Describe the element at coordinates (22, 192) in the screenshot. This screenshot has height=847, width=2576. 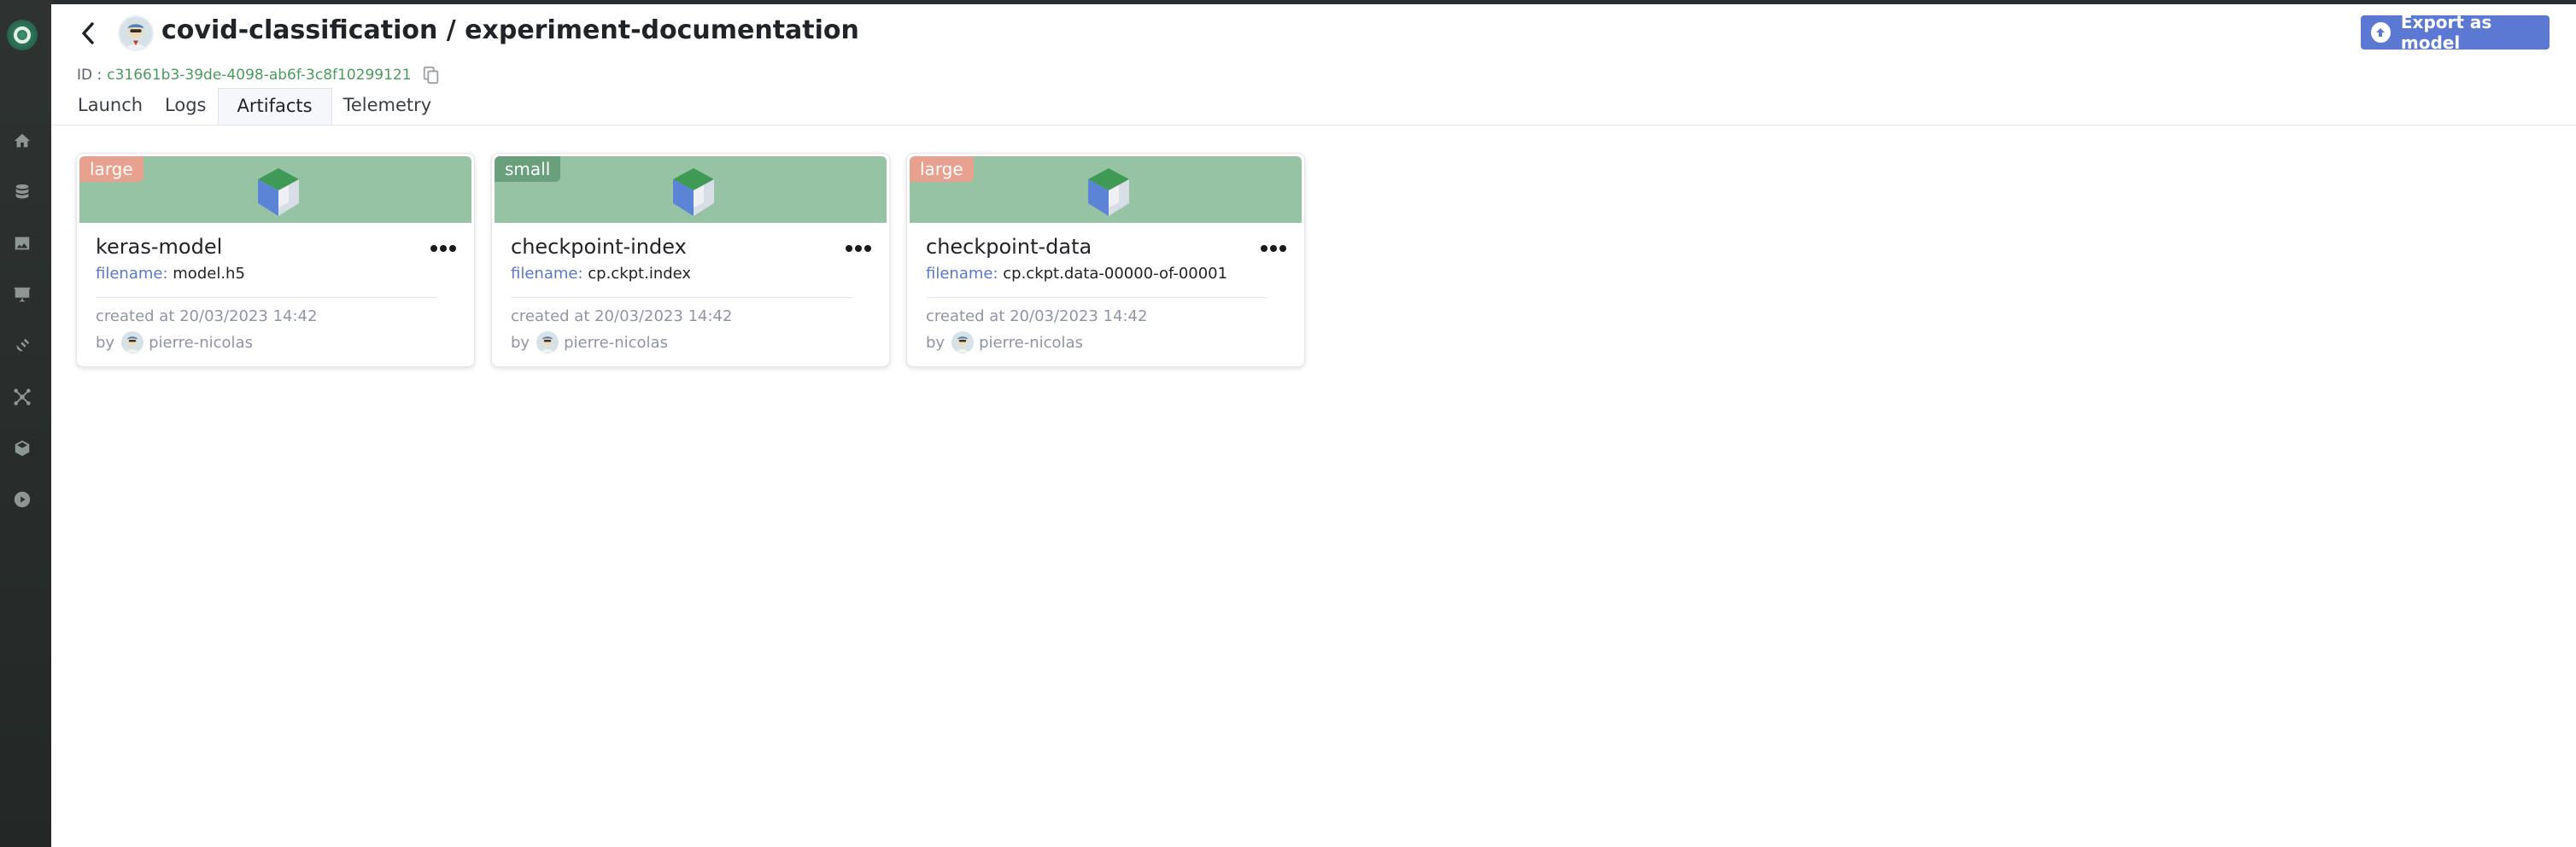
I see `database-icon` at that location.